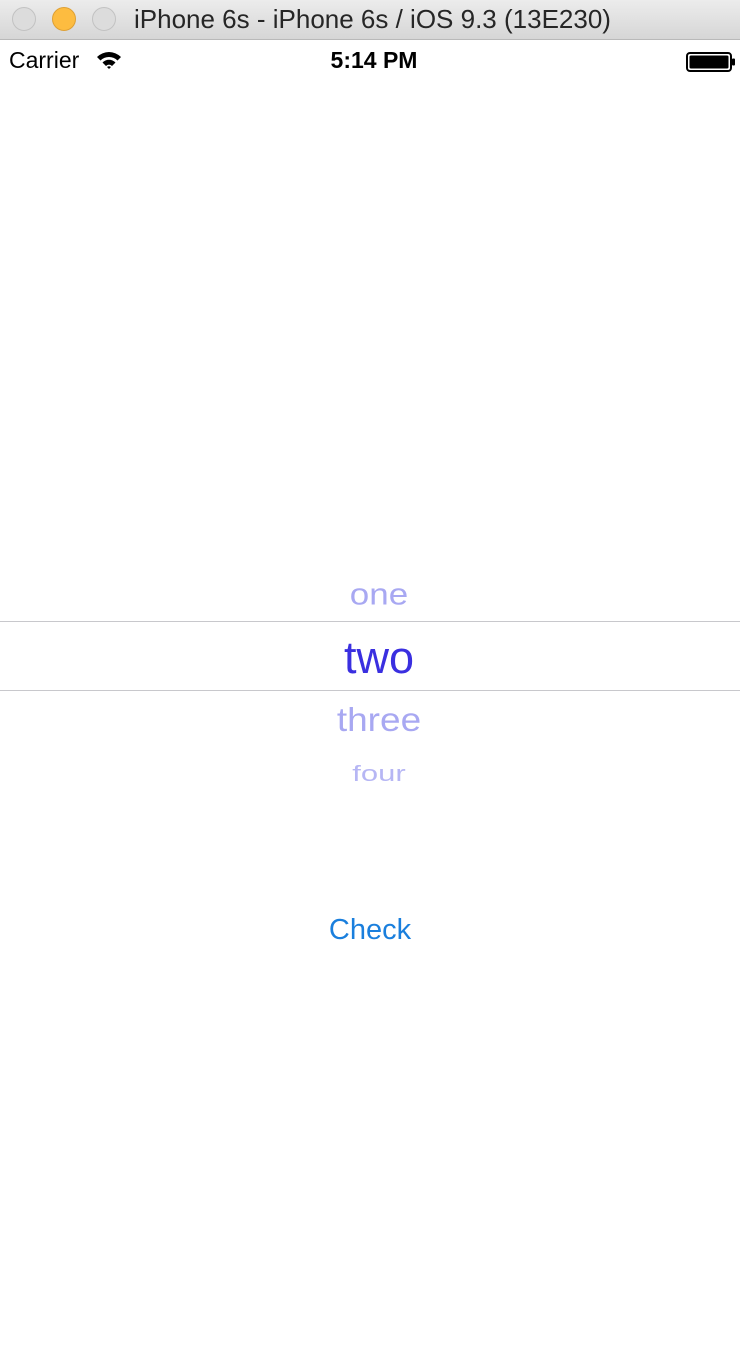 This screenshot has height=1362, width=740. Describe the element at coordinates (374, 60) in the screenshot. I see `status-bar-time: 5:14 PM` at that location.